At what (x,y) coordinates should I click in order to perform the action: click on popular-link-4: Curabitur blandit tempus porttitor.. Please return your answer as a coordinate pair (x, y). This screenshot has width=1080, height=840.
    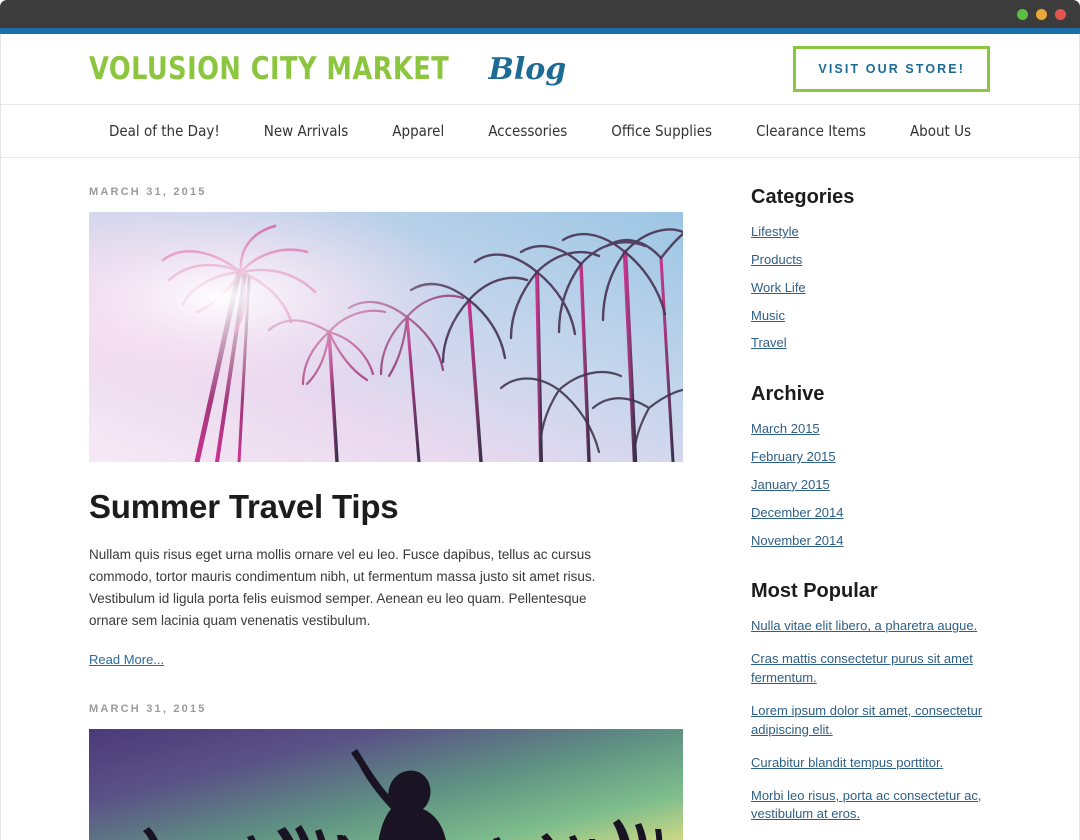
    Looking at the image, I should click on (847, 762).